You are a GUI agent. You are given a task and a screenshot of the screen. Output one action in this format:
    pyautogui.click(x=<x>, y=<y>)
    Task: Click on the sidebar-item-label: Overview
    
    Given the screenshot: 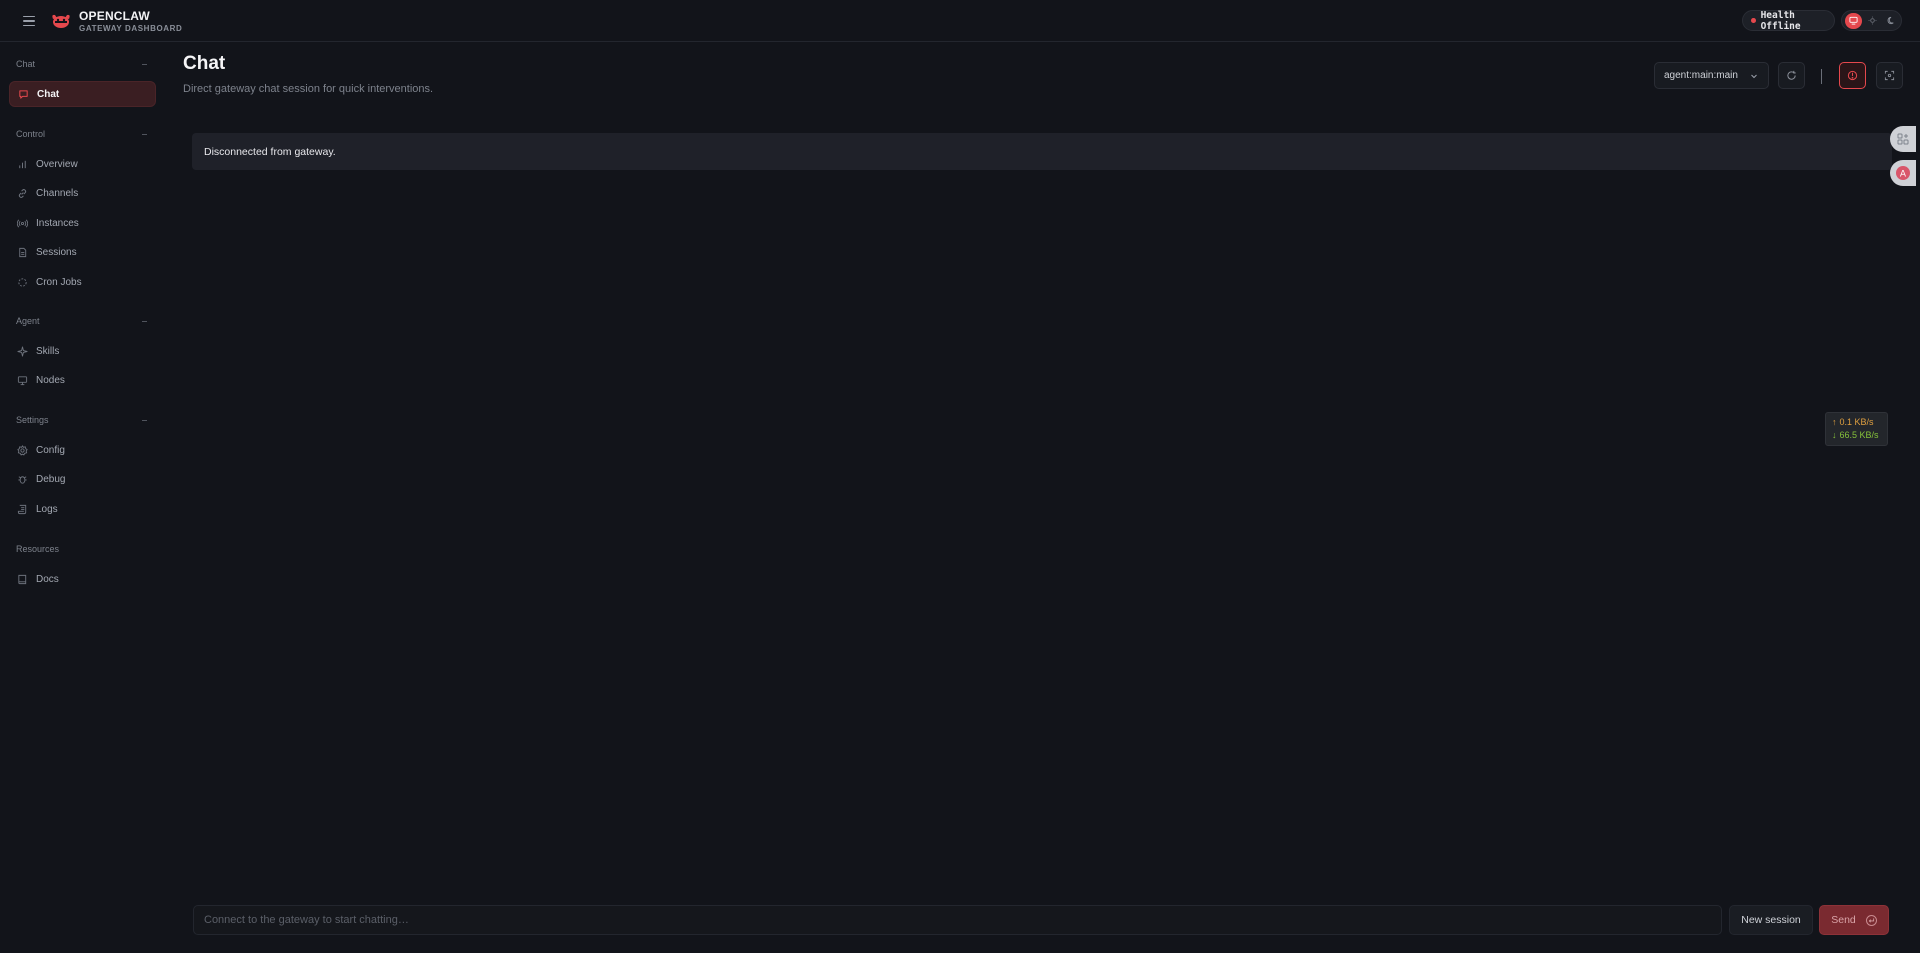 What is the action you would take?
    pyautogui.click(x=57, y=164)
    